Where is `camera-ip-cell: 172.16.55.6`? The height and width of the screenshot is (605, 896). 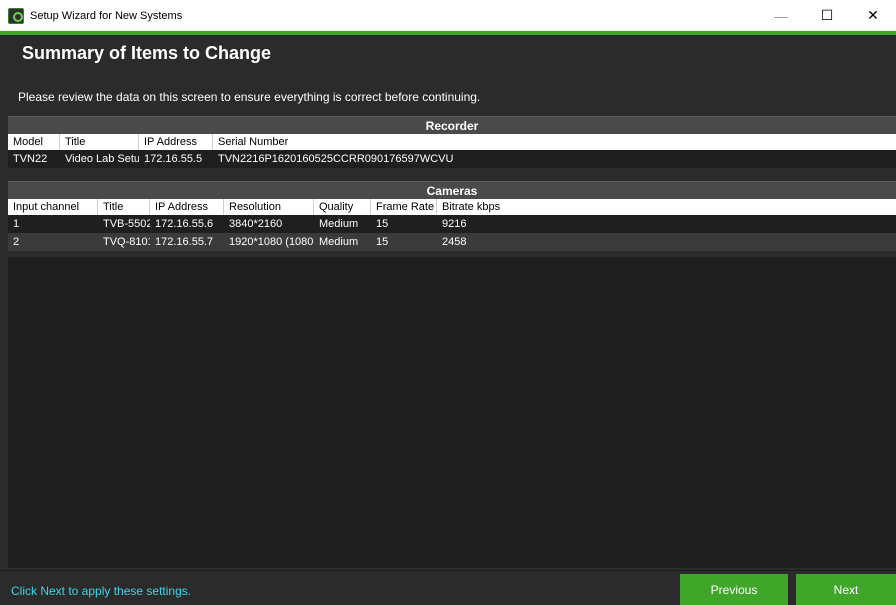 camera-ip-cell: 172.16.55.6 is located at coordinates (184, 224).